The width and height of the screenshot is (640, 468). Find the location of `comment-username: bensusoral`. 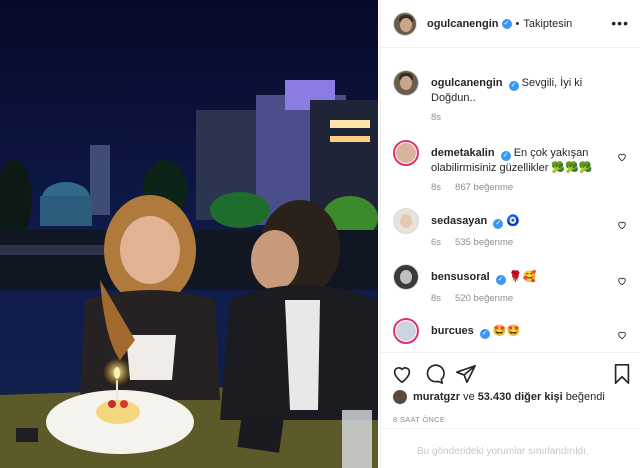

comment-username: bensusoral is located at coordinates (460, 277).